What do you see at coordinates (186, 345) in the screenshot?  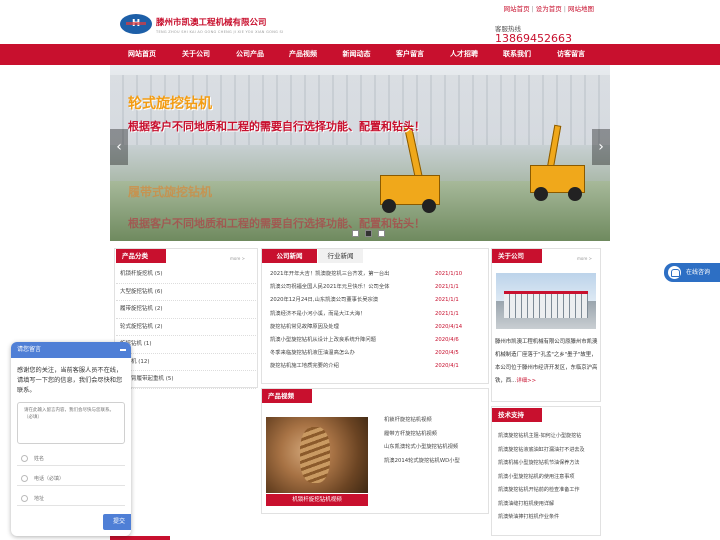 I see `category-item: 旋挖钻机 (1)` at bounding box center [186, 345].